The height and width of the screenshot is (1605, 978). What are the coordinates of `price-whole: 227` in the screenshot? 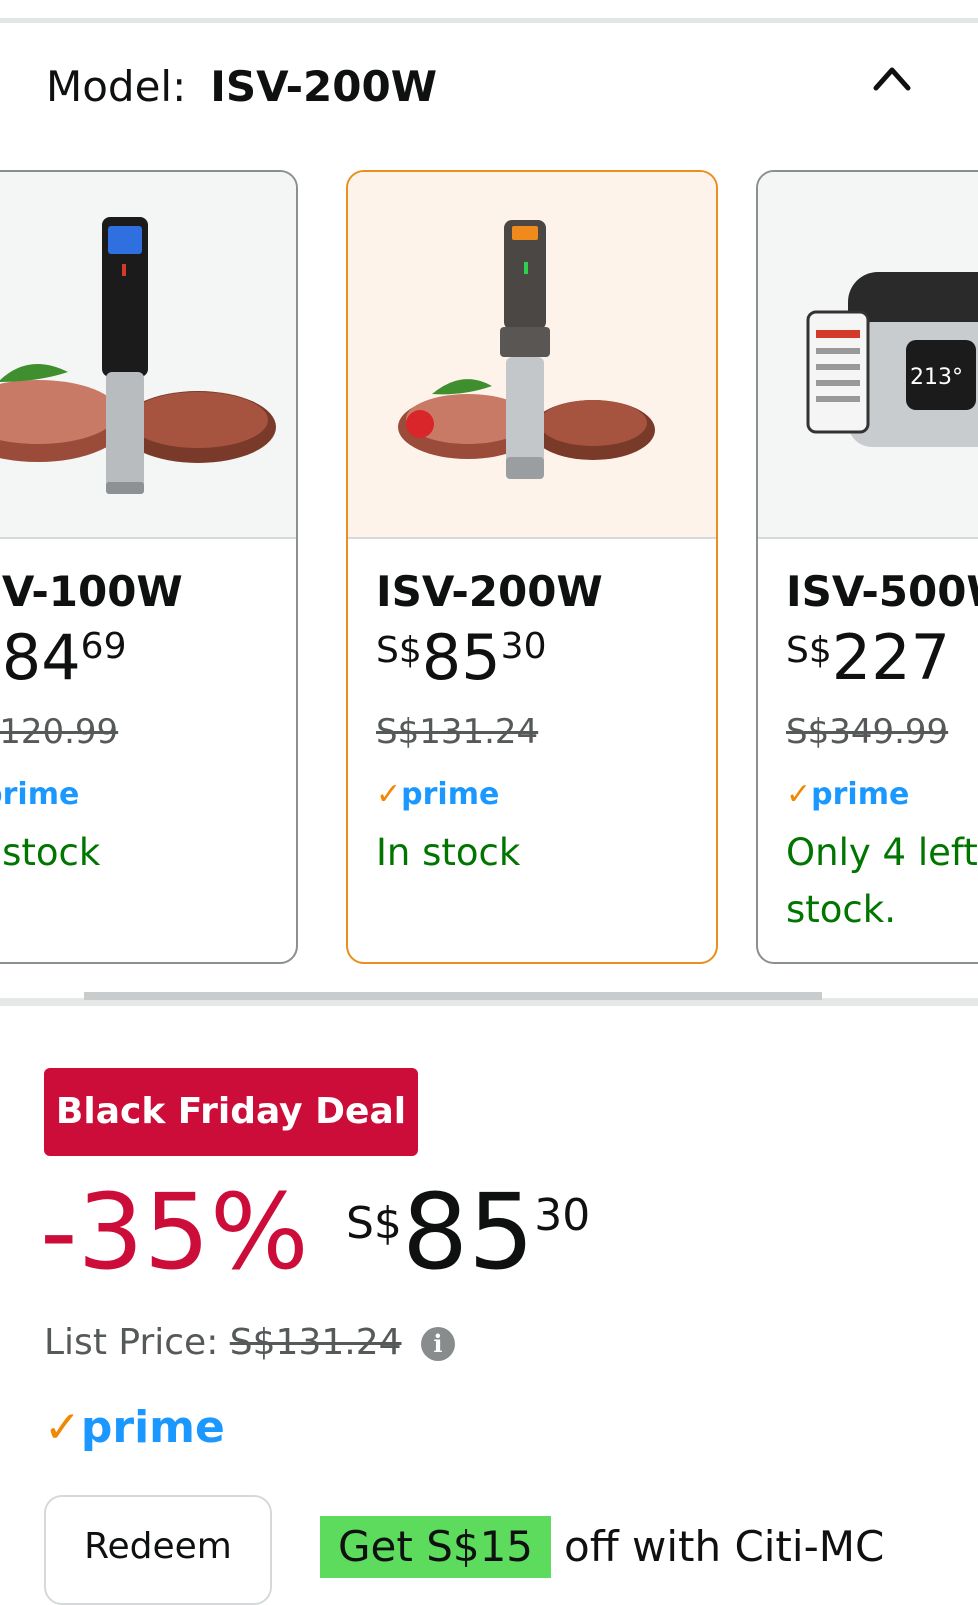 It's located at (891, 657).